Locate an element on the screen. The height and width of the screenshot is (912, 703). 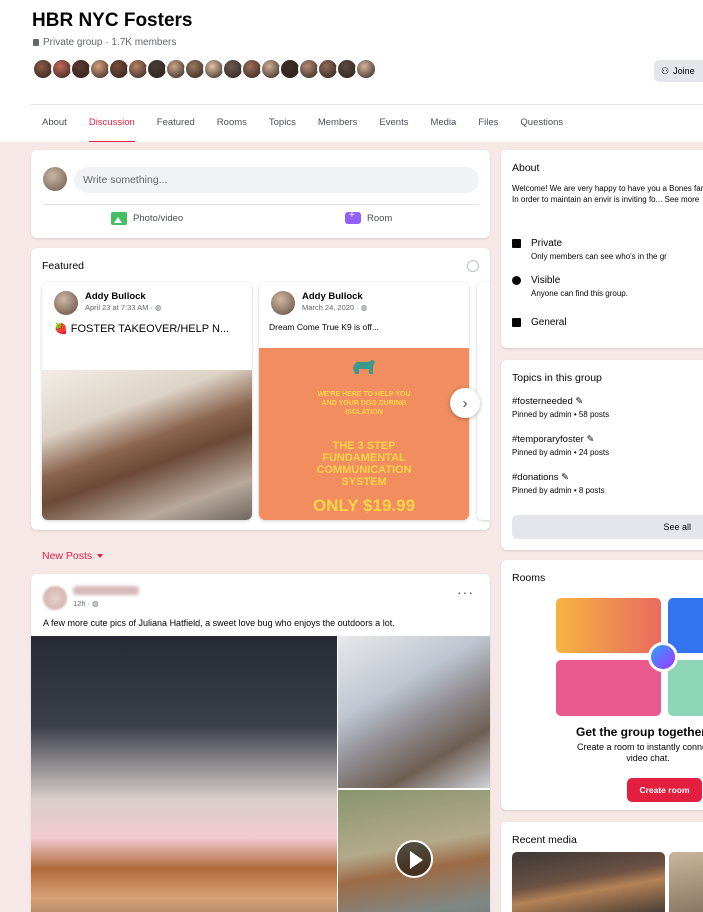
group-icon is located at coordinates (516, 322).